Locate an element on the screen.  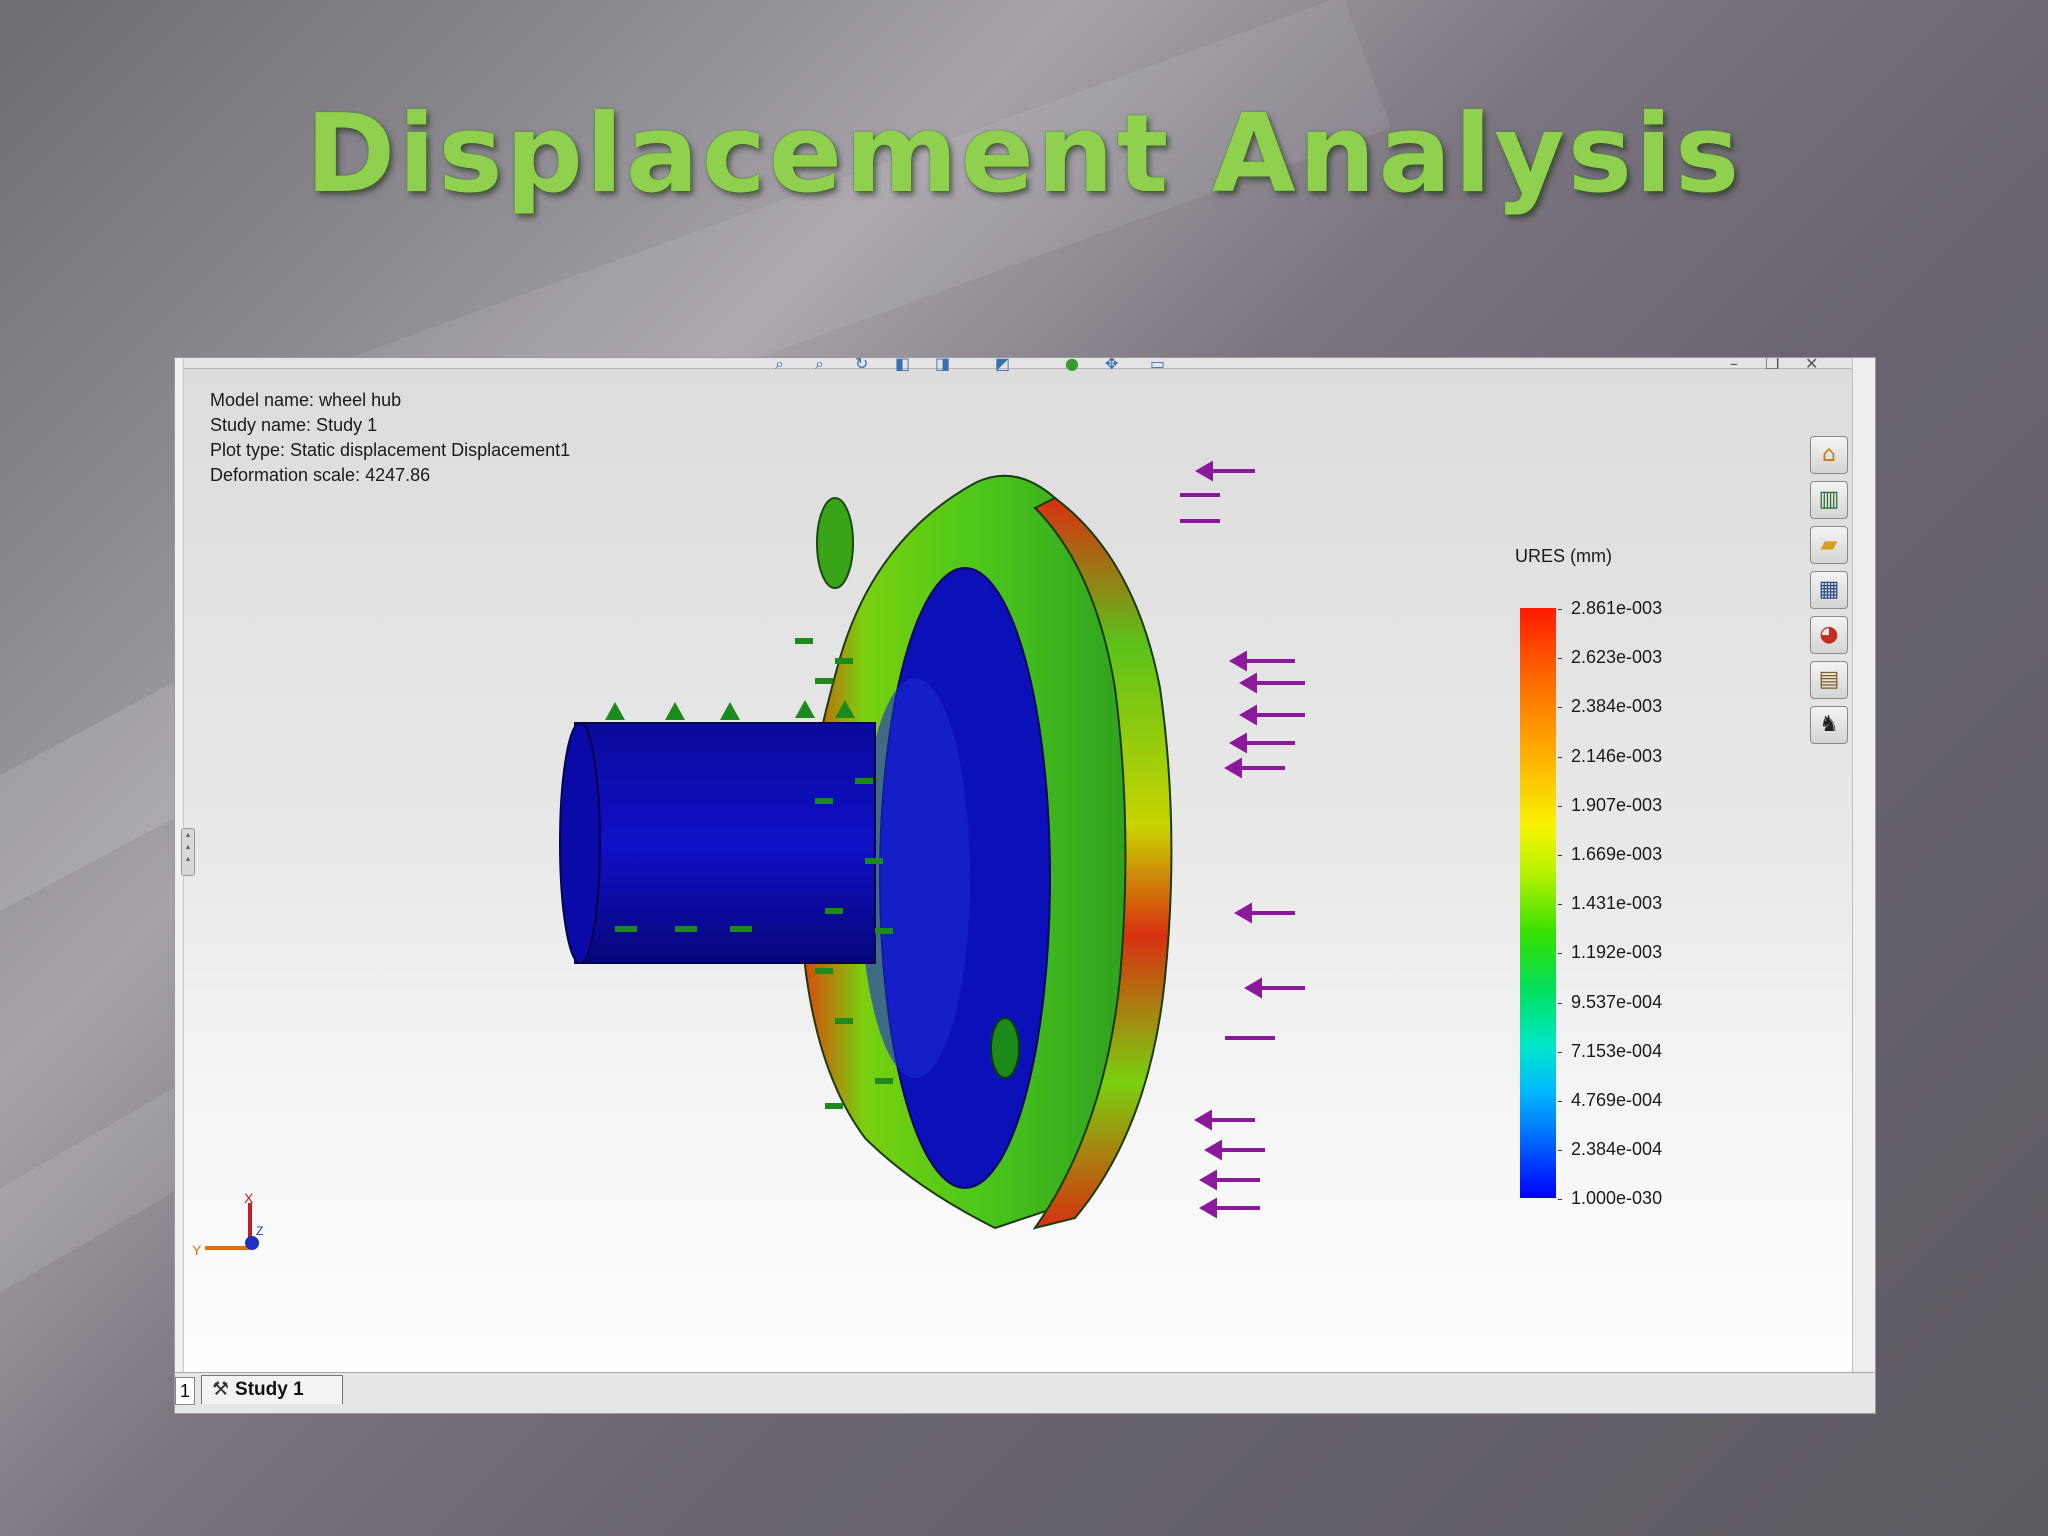
legend-label: 1.000e-030 is located at coordinates (1617, 1198).